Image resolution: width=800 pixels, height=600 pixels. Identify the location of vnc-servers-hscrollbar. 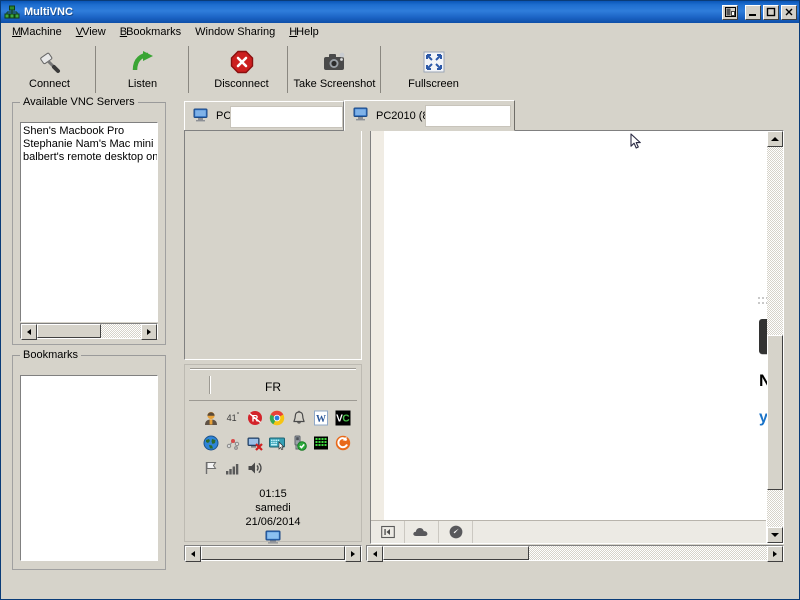
(89, 331).